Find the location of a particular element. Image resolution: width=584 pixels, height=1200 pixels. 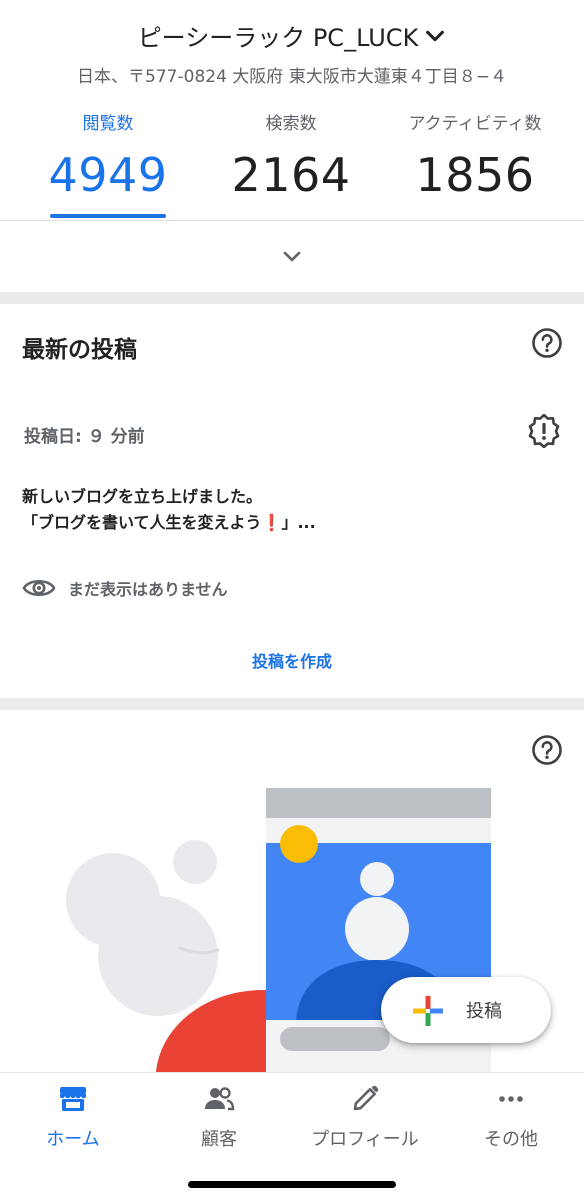

post-views: まだ表示はありません is located at coordinates (125, 588).